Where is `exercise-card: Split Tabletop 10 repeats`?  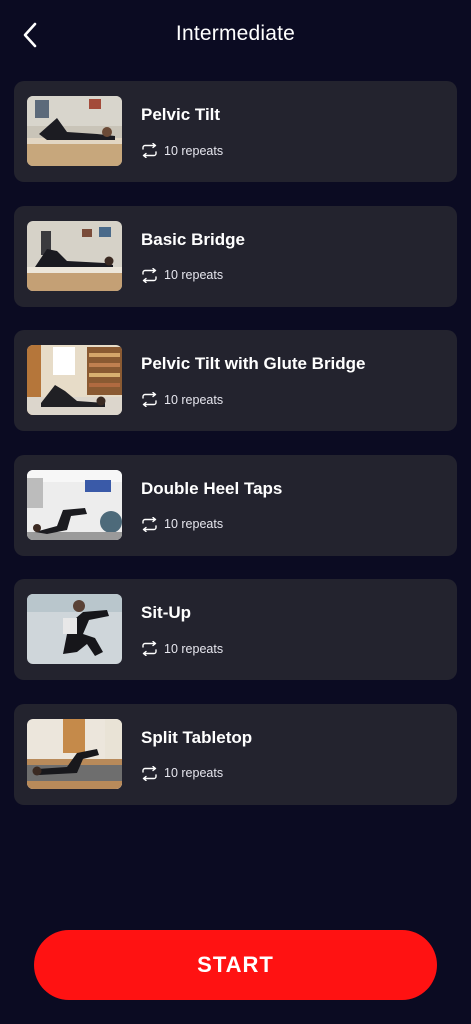
exercise-card: Split Tabletop 10 repeats is located at coordinates (235, 754).